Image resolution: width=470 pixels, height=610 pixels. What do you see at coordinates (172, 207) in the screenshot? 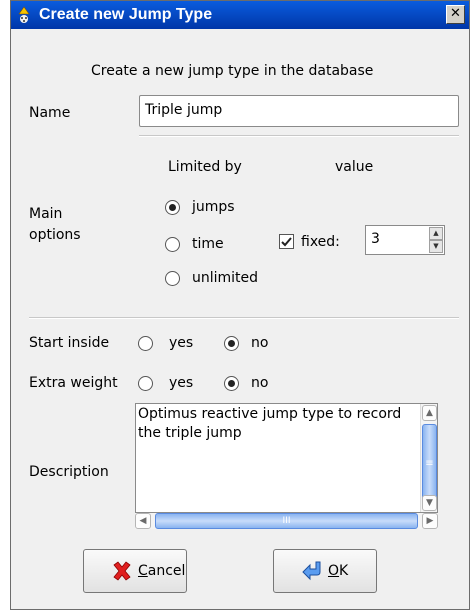
I see `jumps-radio` at bounding box center [172, 207].